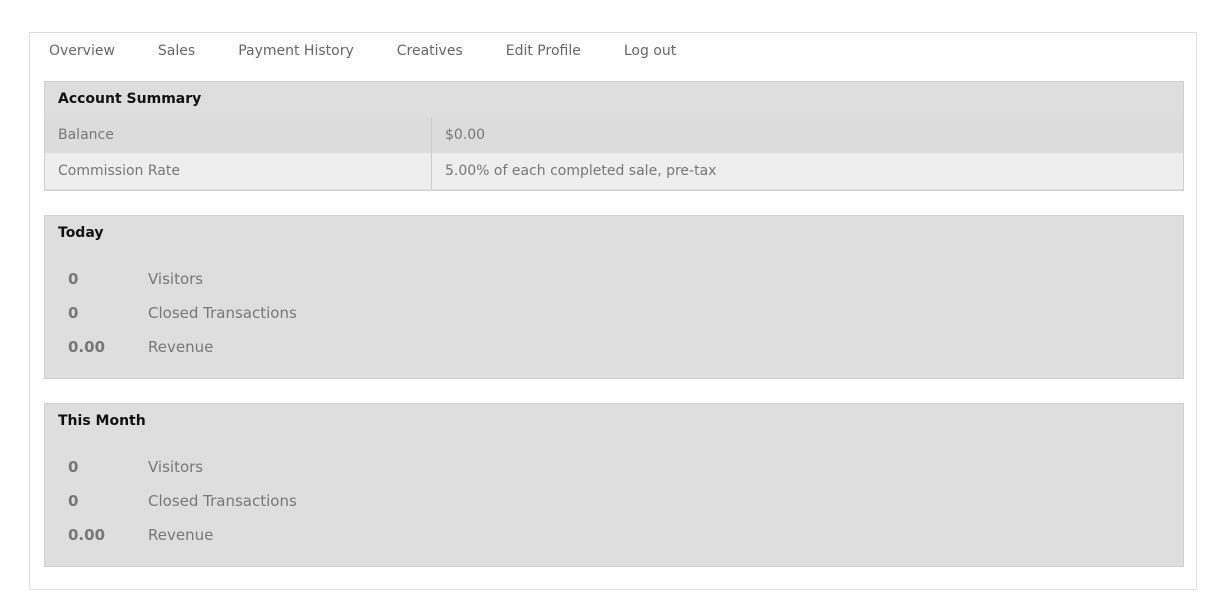 The image size is (1226, 616). I want to click on balance-row: Balance $0.00, so click(614, 135).